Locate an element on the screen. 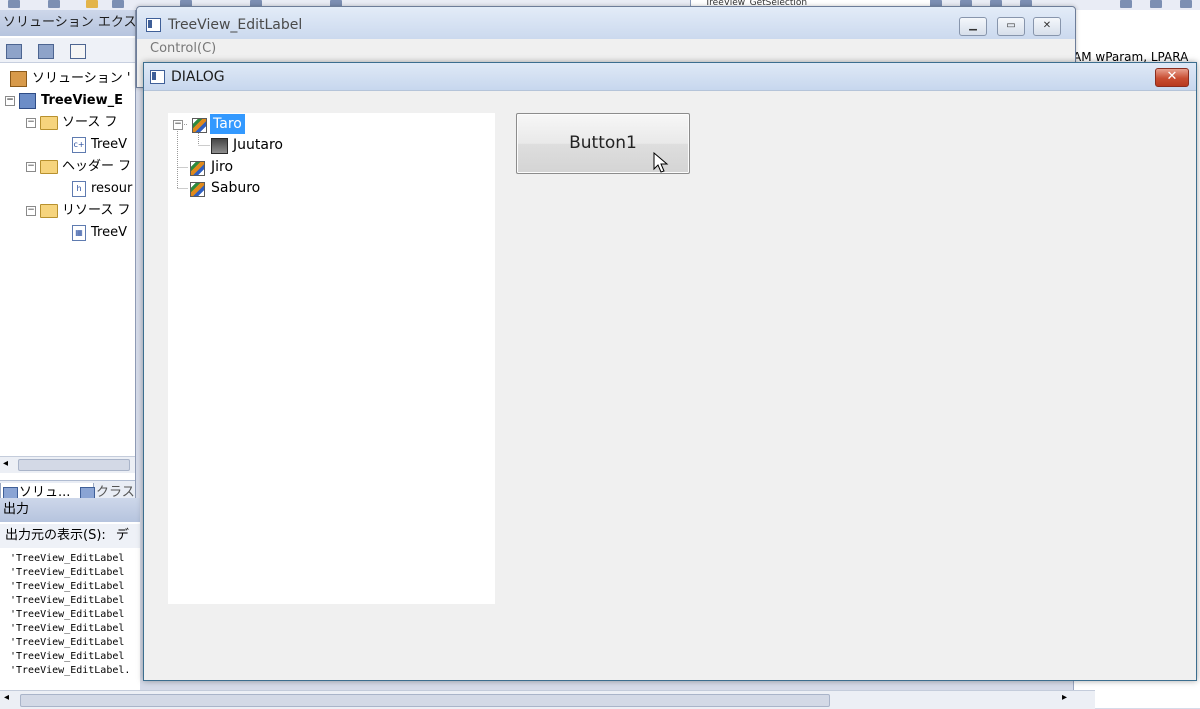 The height and width of the screenshot is (709, 1200). output-source-row: 出力元の表示(S): デ is located at coordinates (70, 536).